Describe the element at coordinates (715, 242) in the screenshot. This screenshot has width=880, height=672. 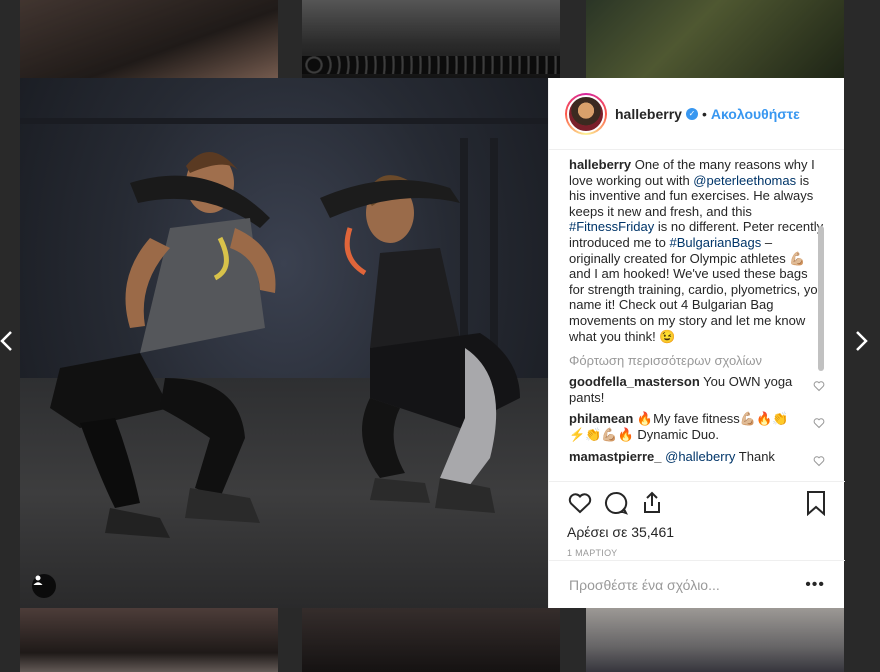
I see `hashtag-link: #BulgarianBags` at that location.